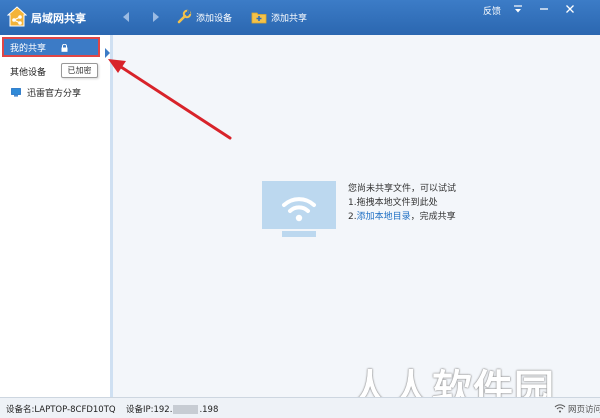 Image resolution: width=600 pixels, height=418 pixels. I want to click on chevron-right-icon, so click(156, 17).